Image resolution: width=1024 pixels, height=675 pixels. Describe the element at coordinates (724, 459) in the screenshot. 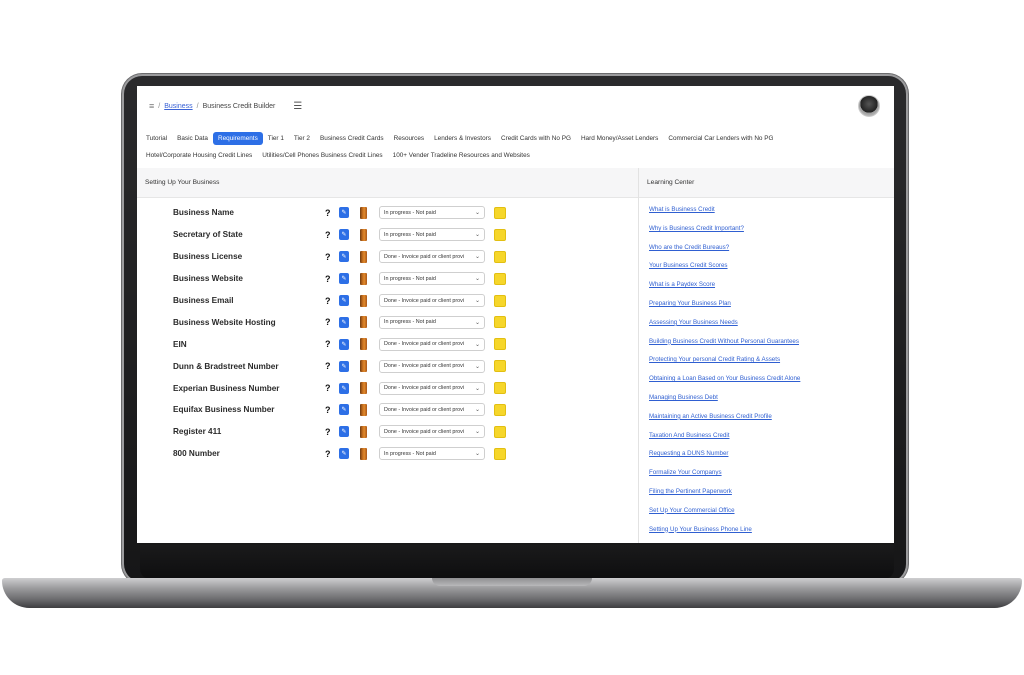

I see `learning-center-link: Requesting a DUNS Number` at that location.